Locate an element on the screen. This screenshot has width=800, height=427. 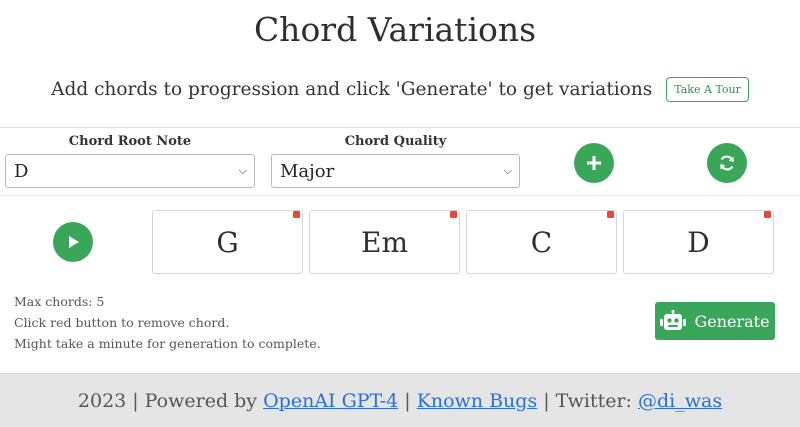
generate-label: Generate is located at coordinates (732, 321).